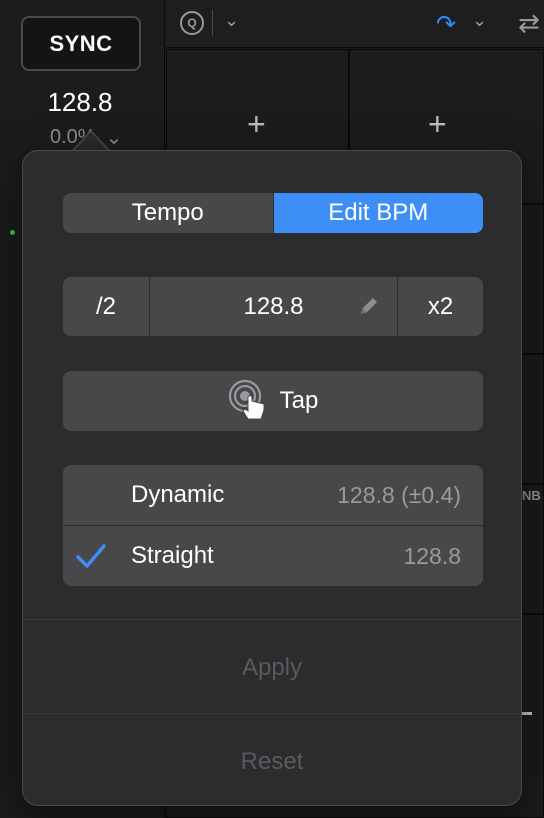 This screenshot has height=818, width=544. What do you see at coordinates (168, 213) in the screenshot?
I see `tab-tempo: Tempo` at bounding box center [168, 213].